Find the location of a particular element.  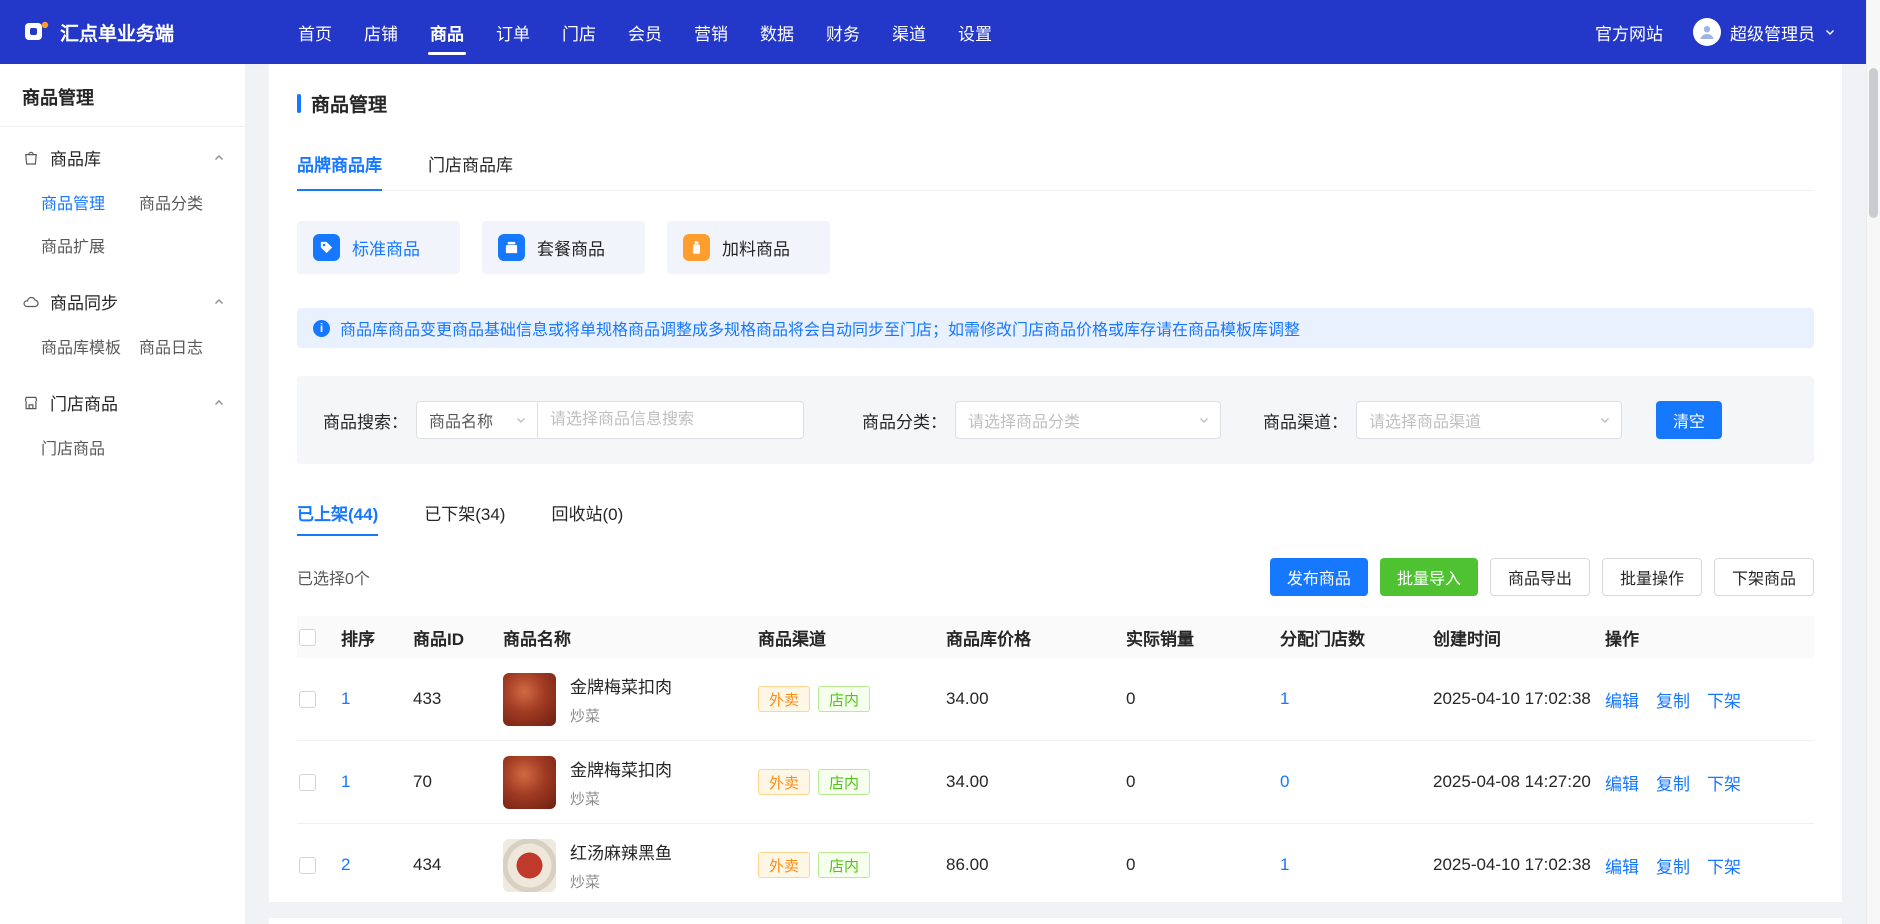

export-products-button: 商品导出 is located at coordinates (1539, 577).